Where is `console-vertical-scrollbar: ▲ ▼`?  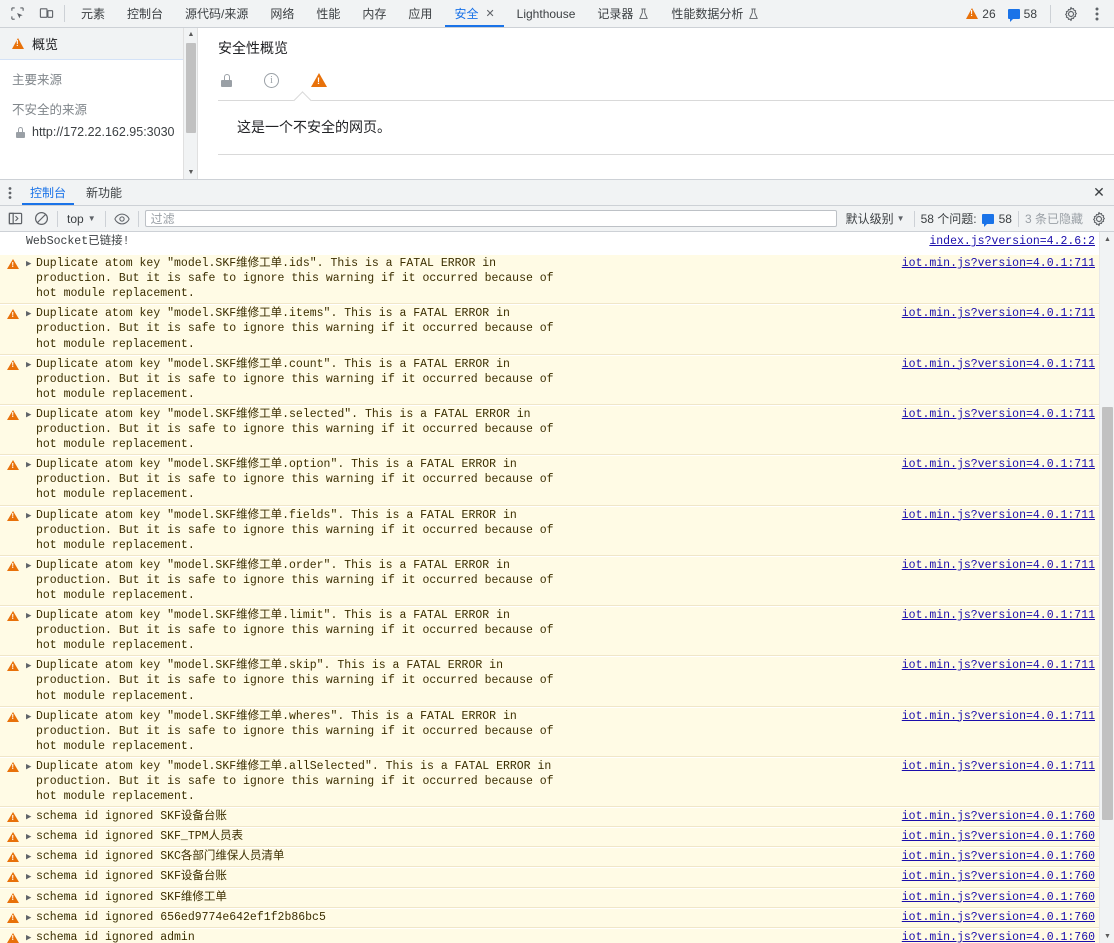
console-vertical-scrollbar: ▲ ▼ is located at coordinates (1106, 587).